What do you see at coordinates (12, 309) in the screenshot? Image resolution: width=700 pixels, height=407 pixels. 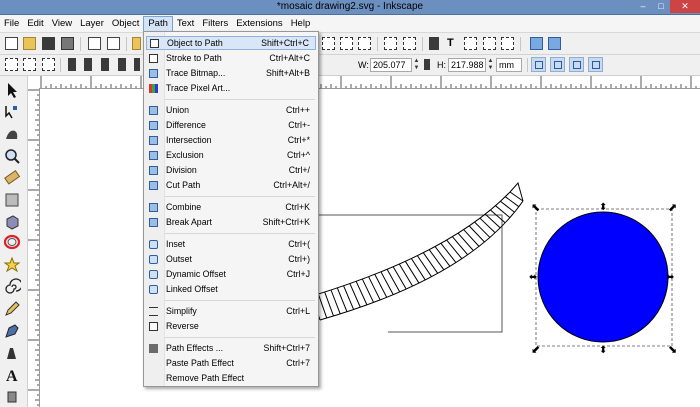 I see `pencil-tool-icon` at bounding box center [12, 309].